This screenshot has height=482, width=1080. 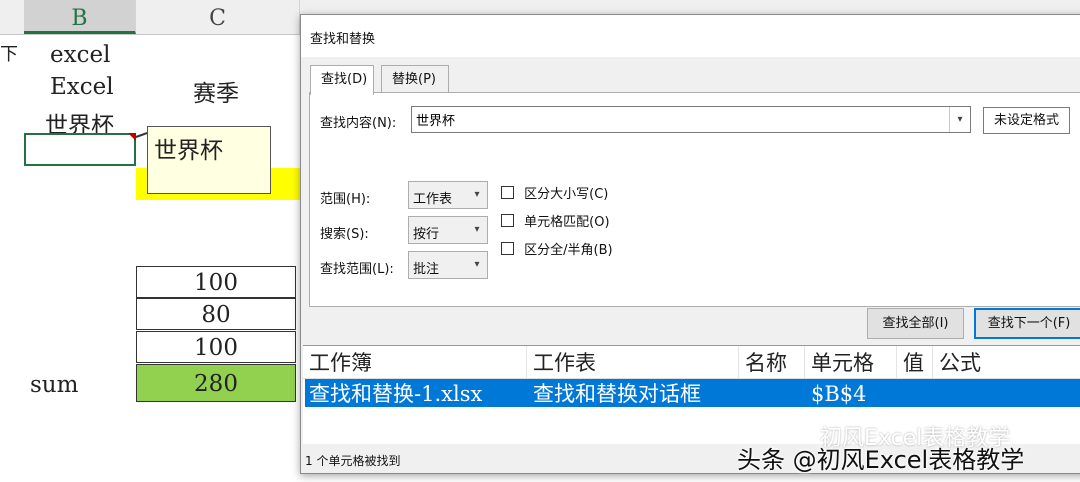 I want to click on results-column-workbook: 工作簿, so click(x=415, y=362).